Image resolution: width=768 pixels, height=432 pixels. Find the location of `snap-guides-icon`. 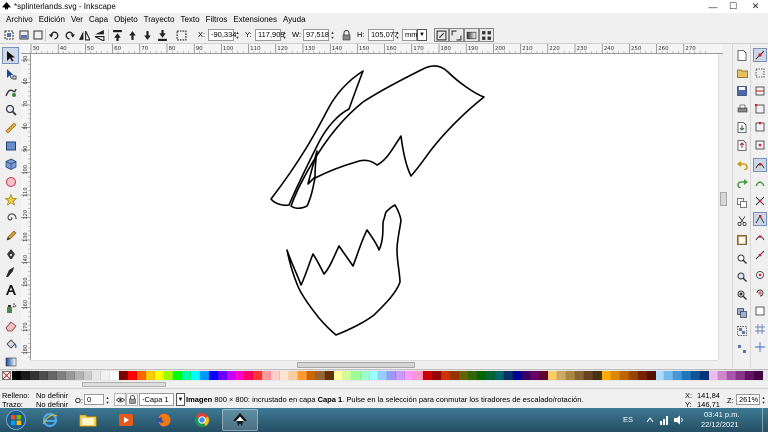

snap-guides-icon is located at coordinates (760, 347).